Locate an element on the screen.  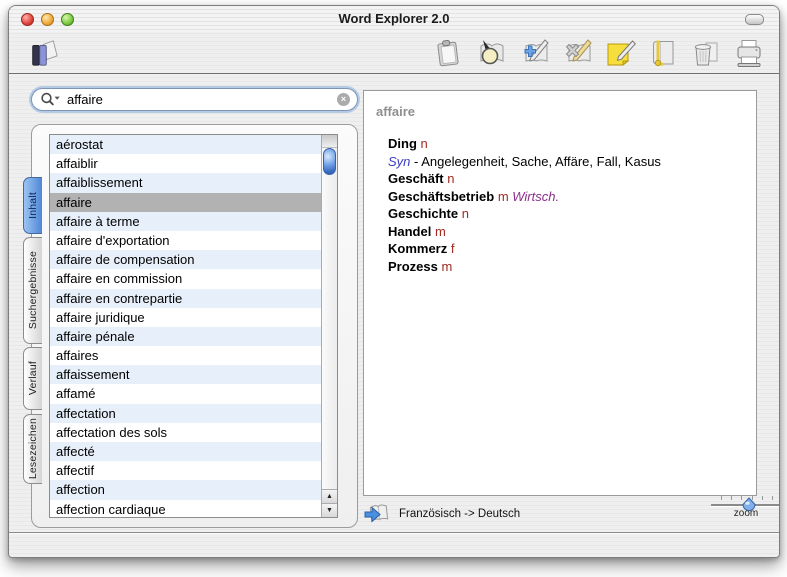
toolbar is located at coordinates (394, 53).